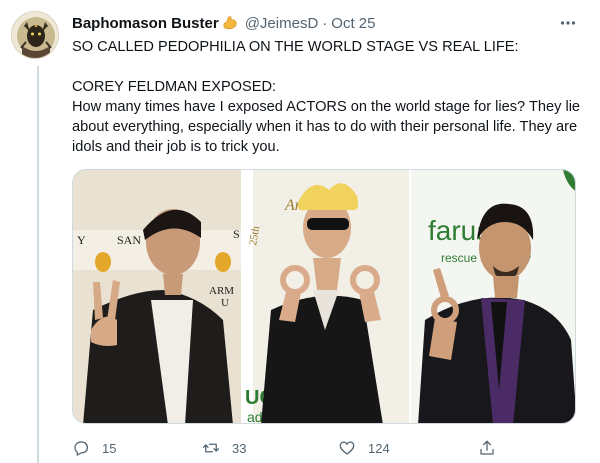 The height and width of the screenshot is (463, 600). I want to click on sign-text: ad, so click(255, 416).